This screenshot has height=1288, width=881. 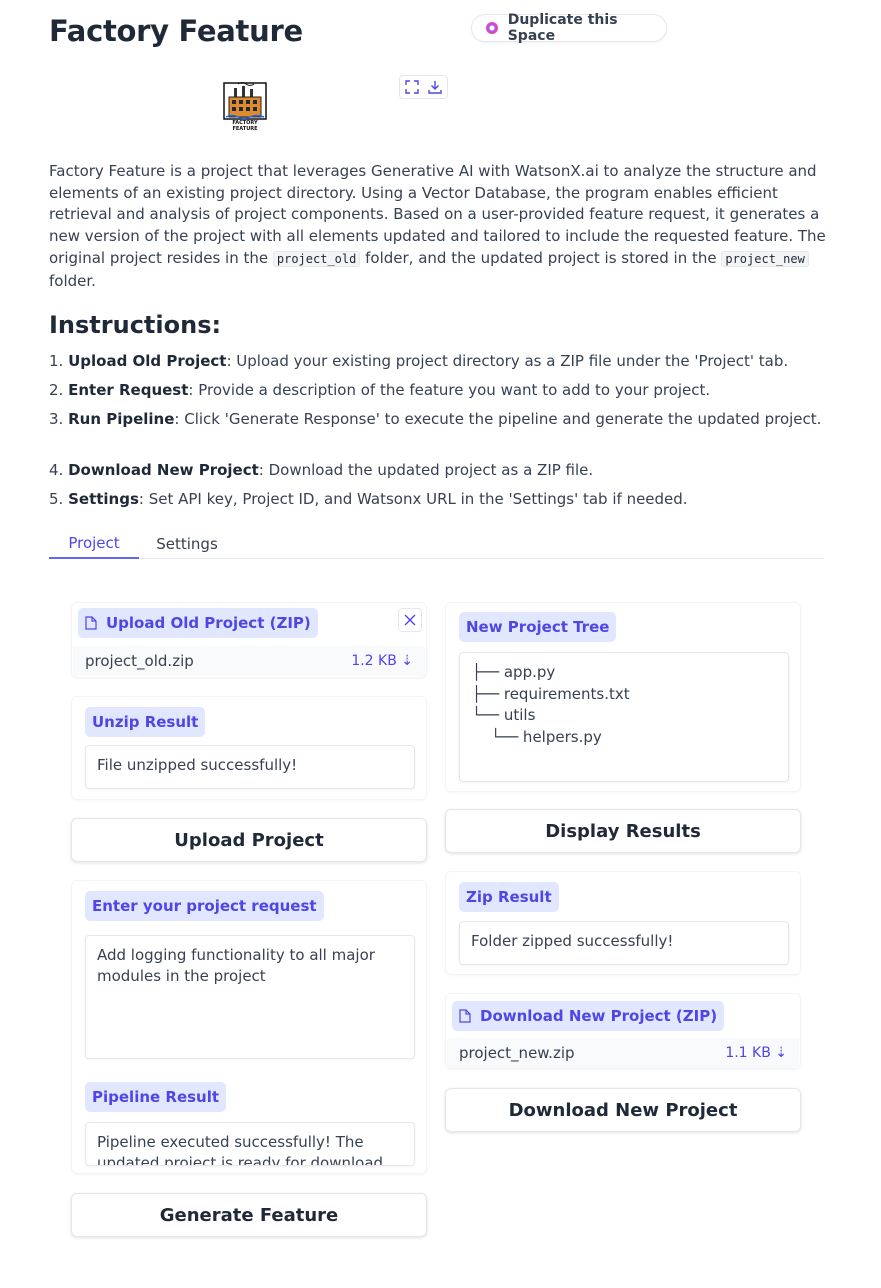 I want to click on close-icon, so click(x=410, y=620).